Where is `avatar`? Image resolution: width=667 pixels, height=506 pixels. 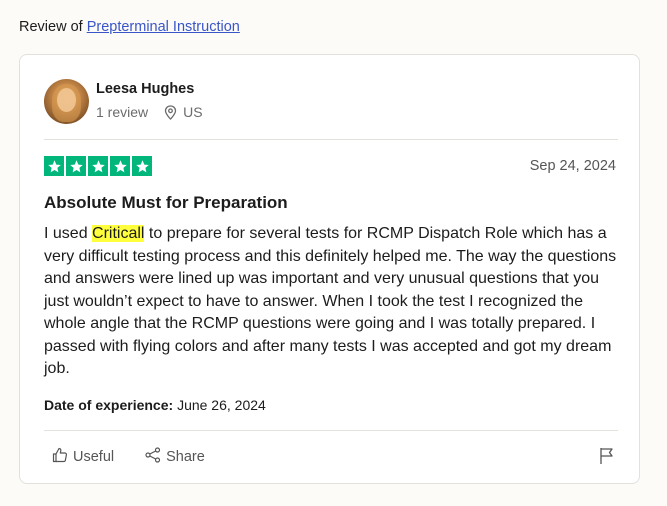 avatar is located at coordinates (66, 101).